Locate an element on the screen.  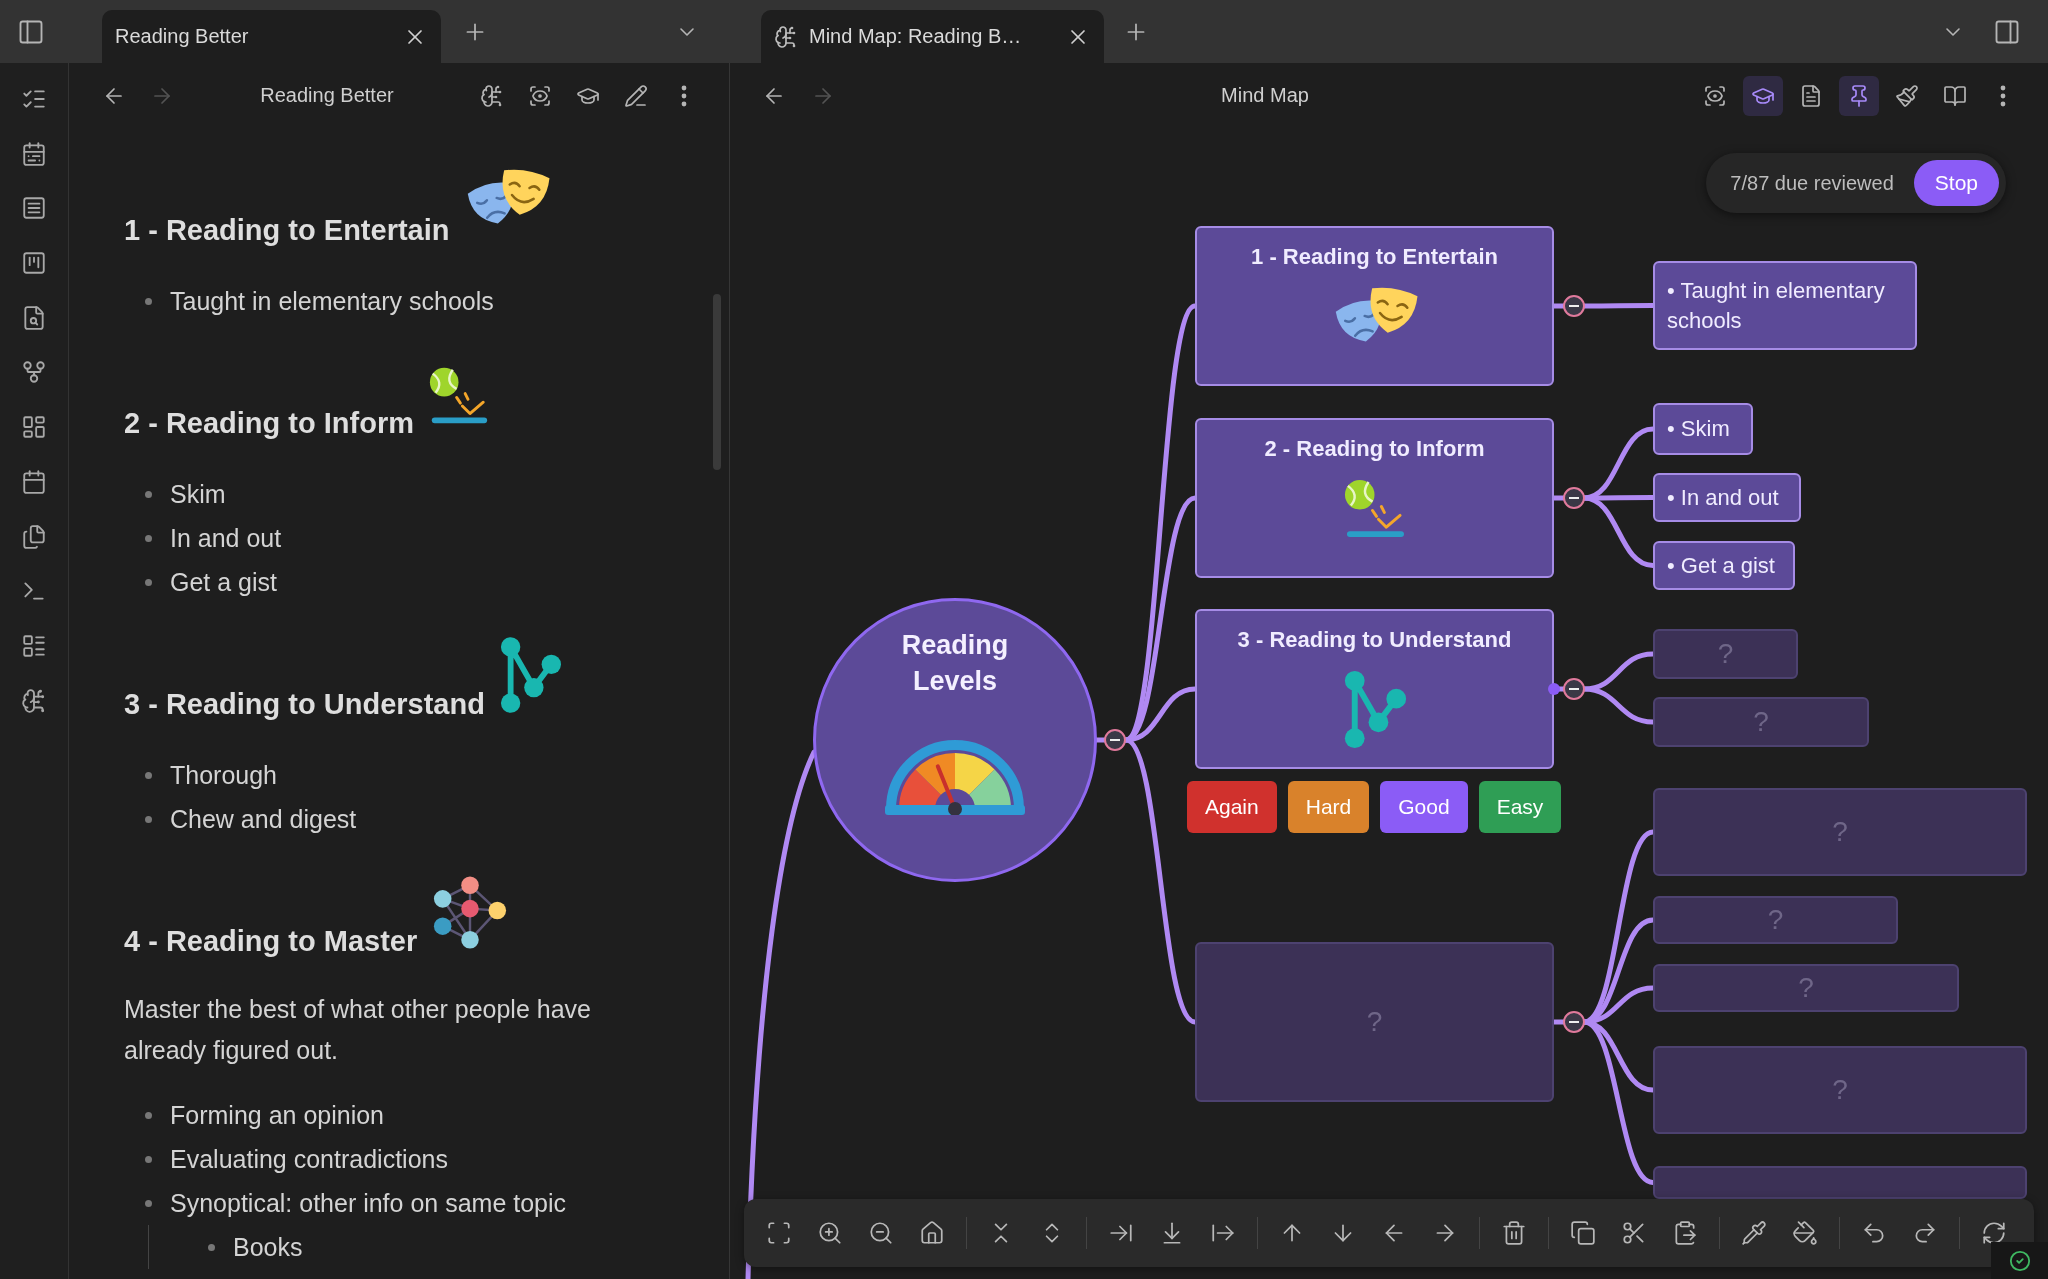
layout-list-icon is located at coordinates (34, 645).